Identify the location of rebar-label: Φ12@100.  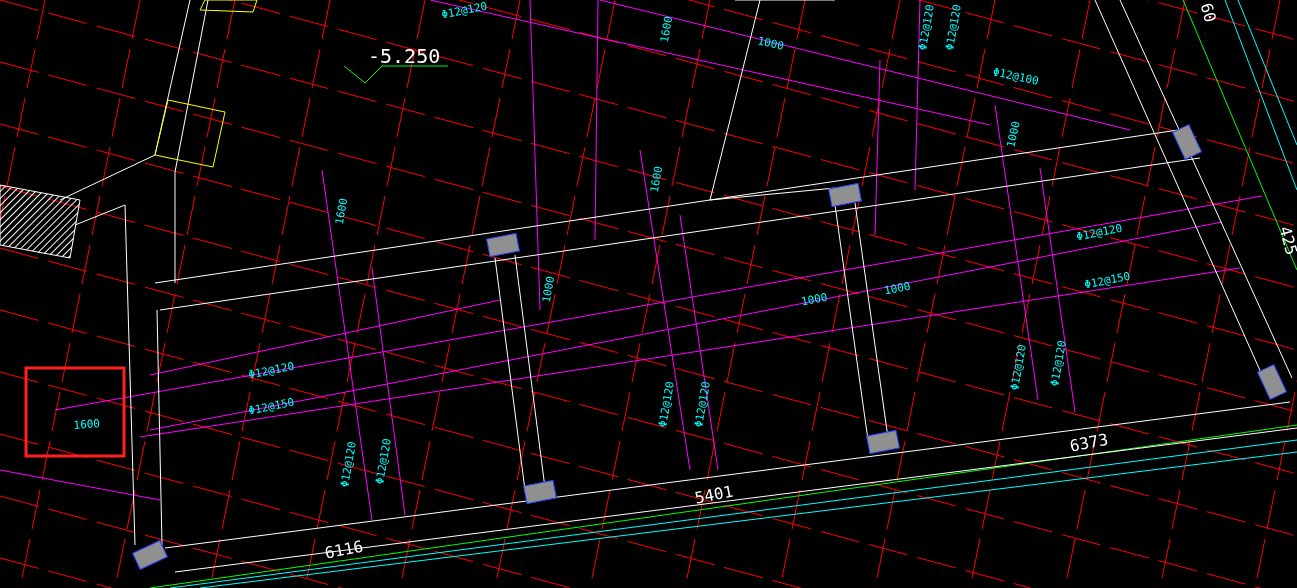
(1015, 76).